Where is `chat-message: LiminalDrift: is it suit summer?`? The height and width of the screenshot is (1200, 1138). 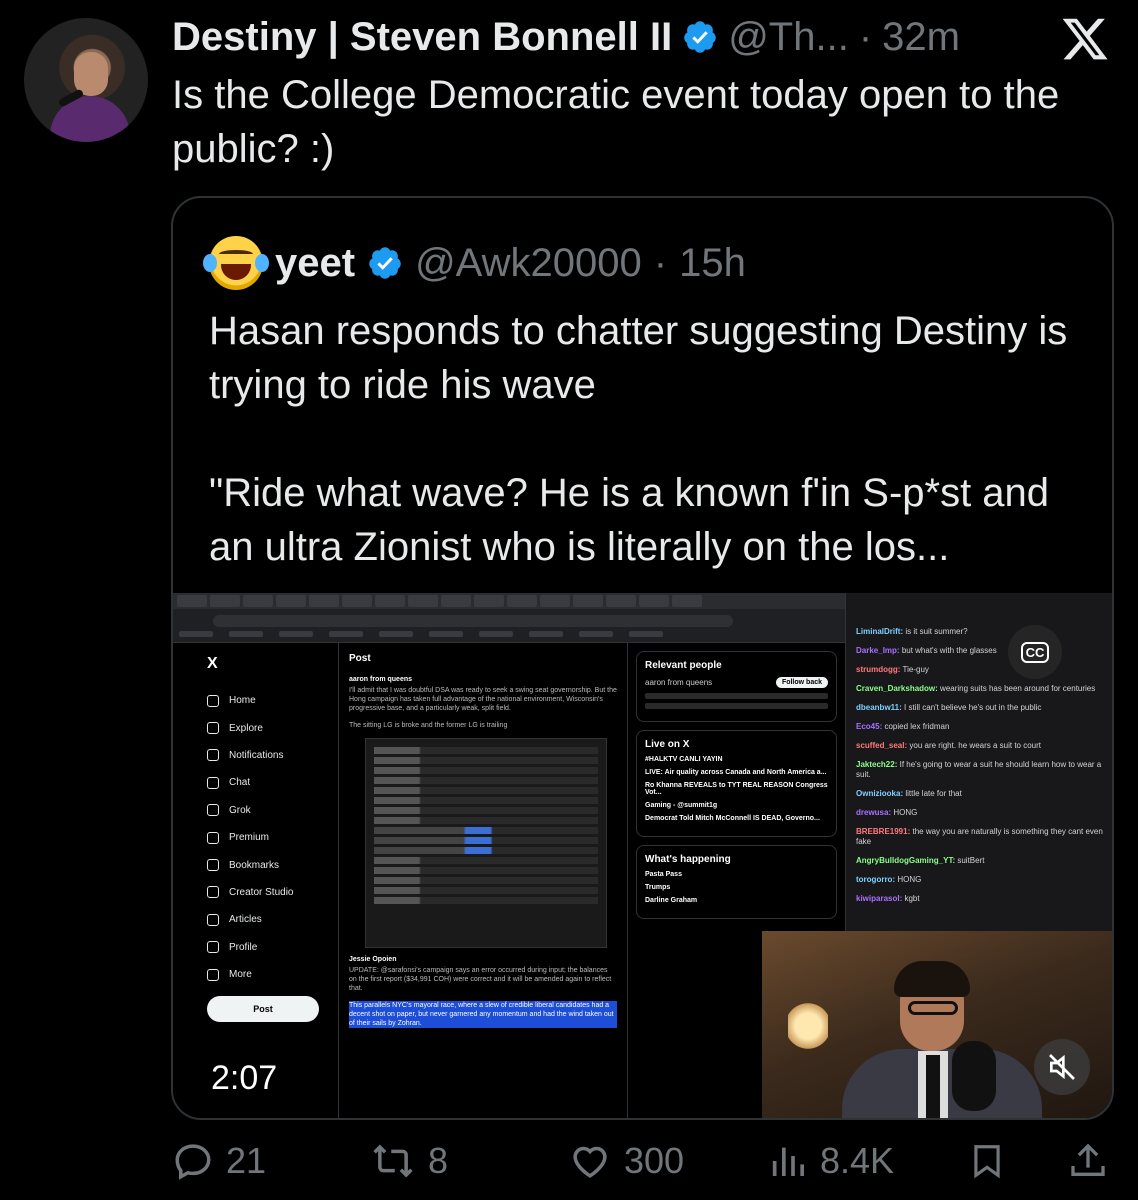 chat-message: LiminalDrift: is it suit summer? is located at coordinates (981, 632).